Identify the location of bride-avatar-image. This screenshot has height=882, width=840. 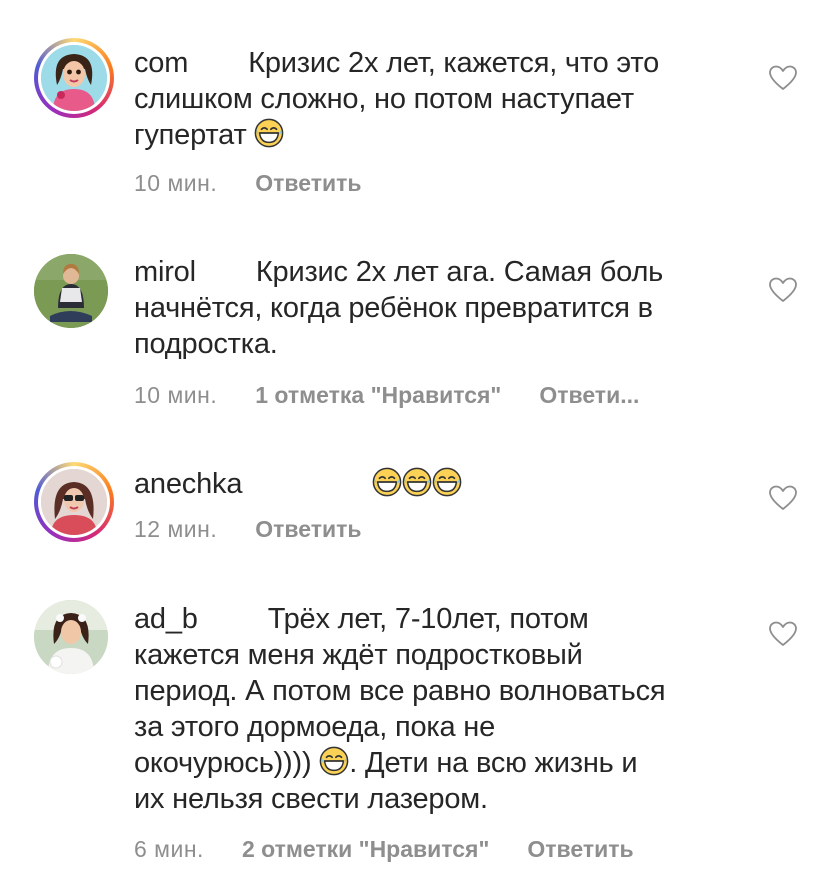
(71, 637).